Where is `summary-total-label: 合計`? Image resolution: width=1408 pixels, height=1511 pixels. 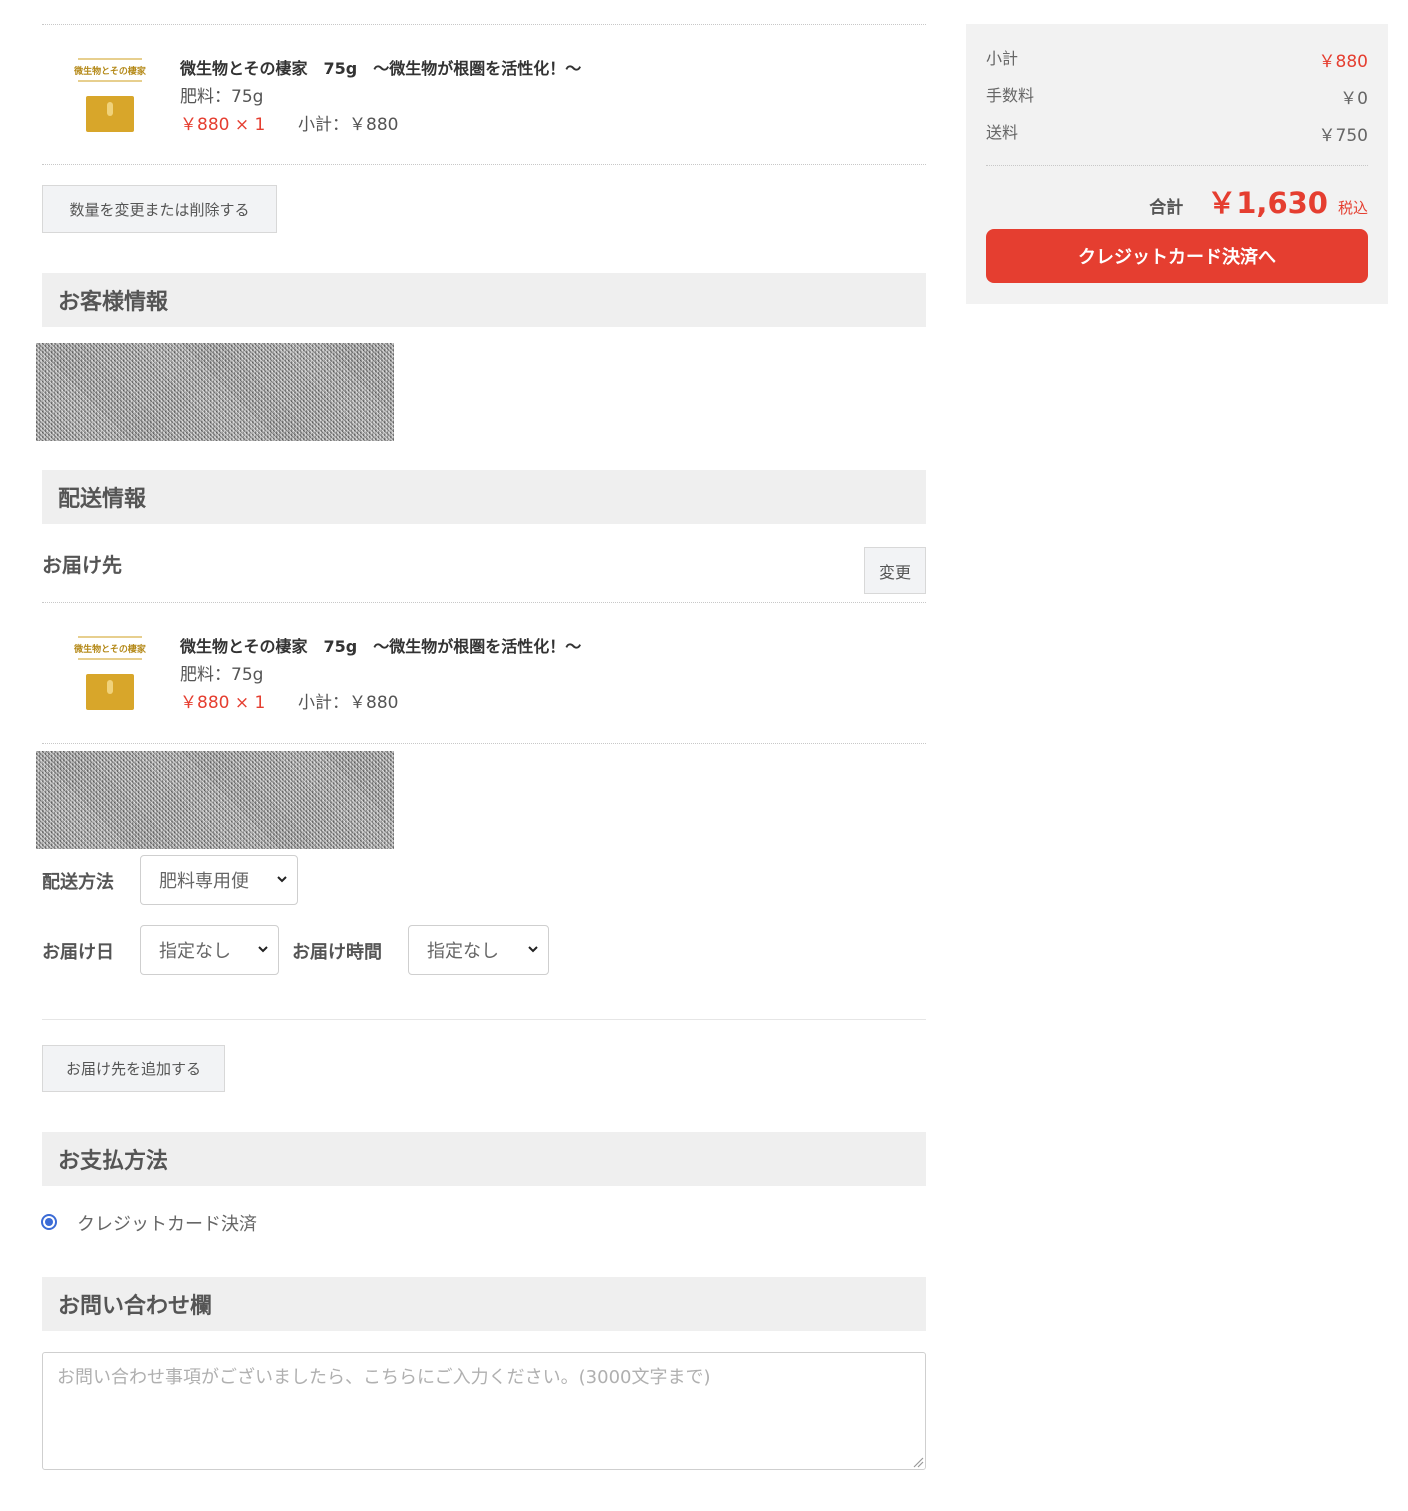 summary-total-label: 合計 is located at coordinates (1166, 208).